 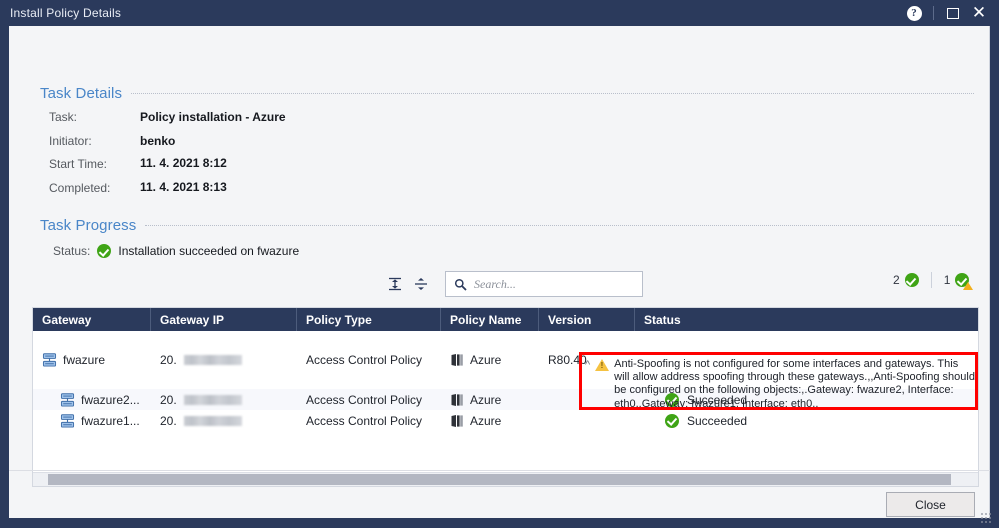 What do you see at coordinates (460, 284) in the screenshot?
I see `search-icon` at bounding box center [460, 284].